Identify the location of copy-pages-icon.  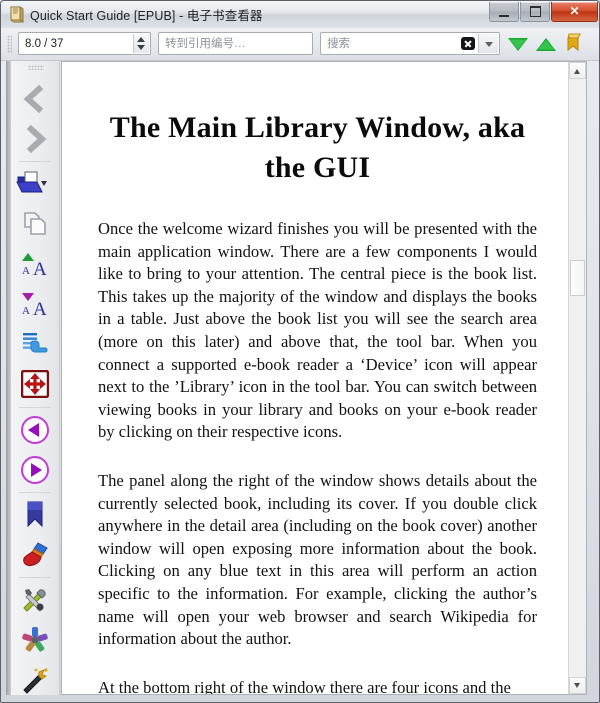
(35, 223).